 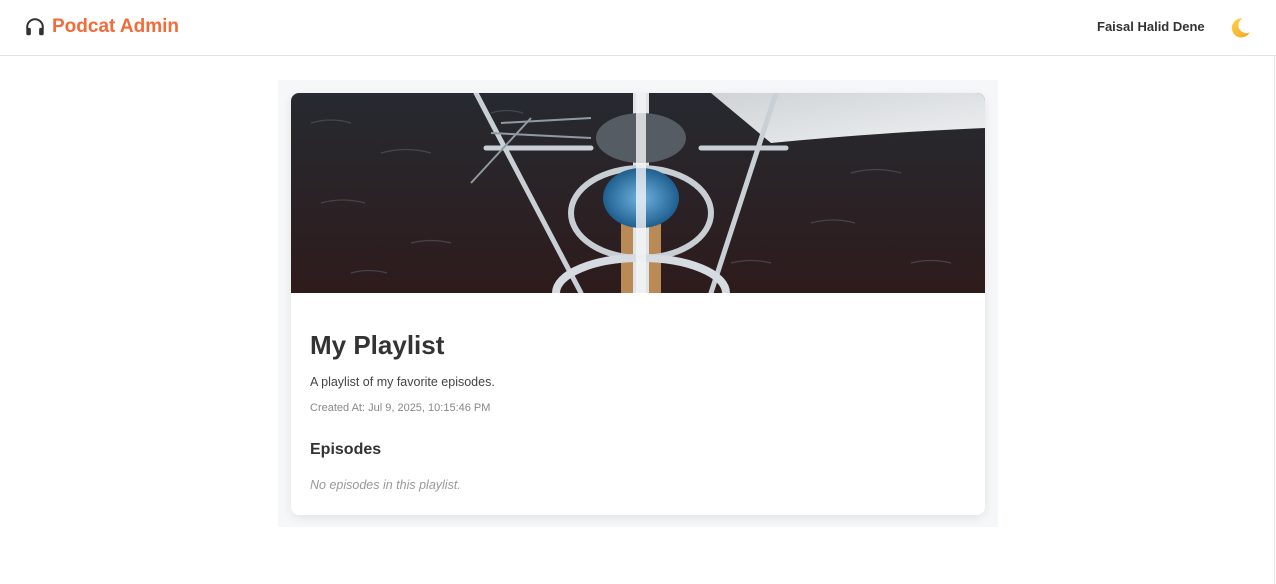 I want to click on playlist-created-at: Created At: Jul 9, 2025, 10:15:46 PM, so click(x=400, y=408).